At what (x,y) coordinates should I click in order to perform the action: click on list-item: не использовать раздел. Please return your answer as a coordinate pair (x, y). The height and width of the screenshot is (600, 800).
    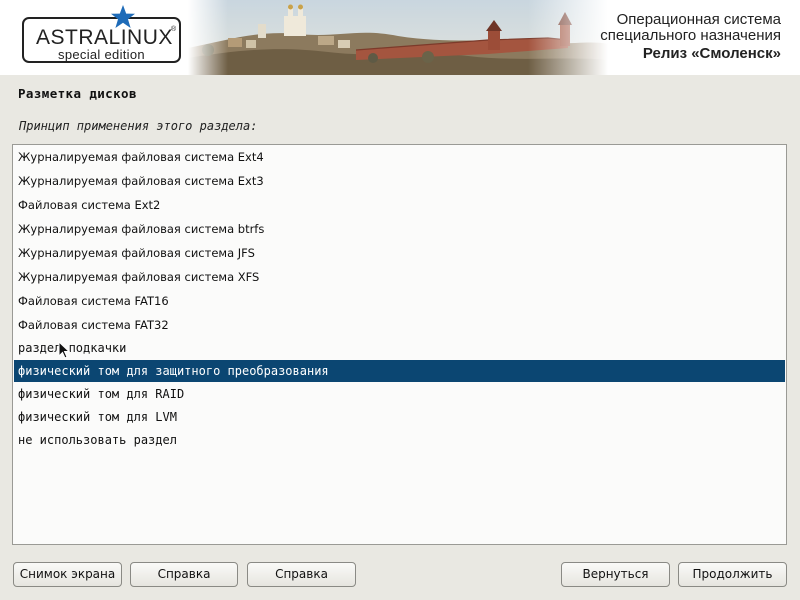
    Looking at the image, I should click on (399, 440).